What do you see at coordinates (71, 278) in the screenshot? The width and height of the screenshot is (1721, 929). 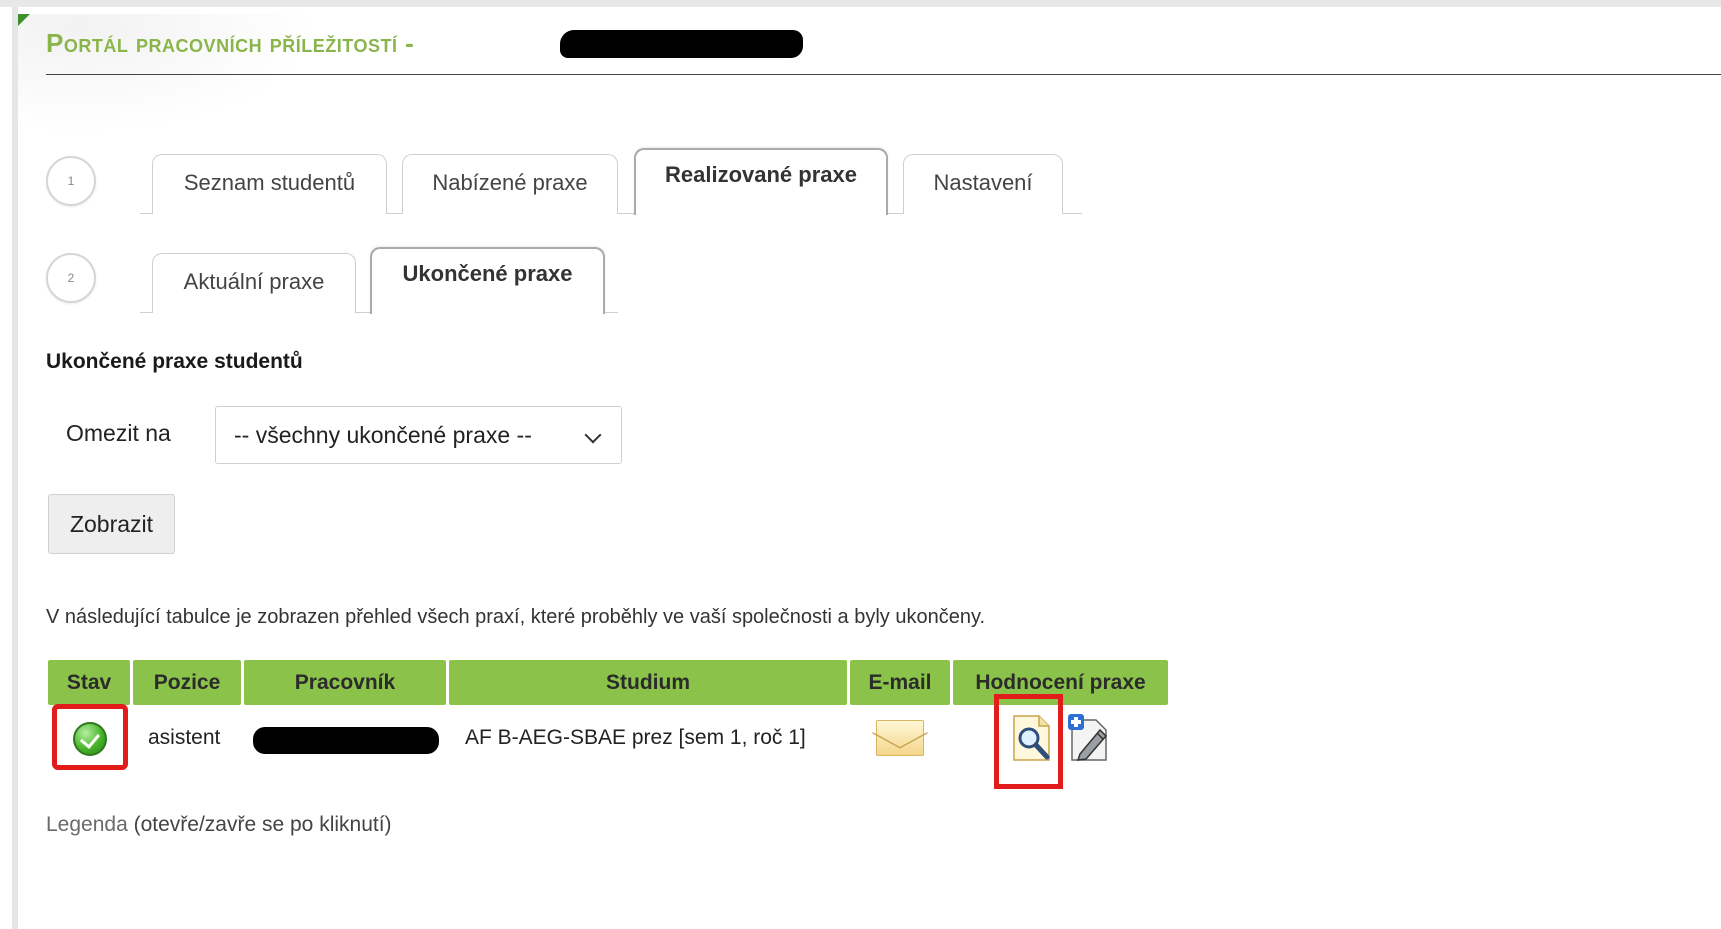 I see `step-2-indicator: 2` at bounding box center [71, 278].